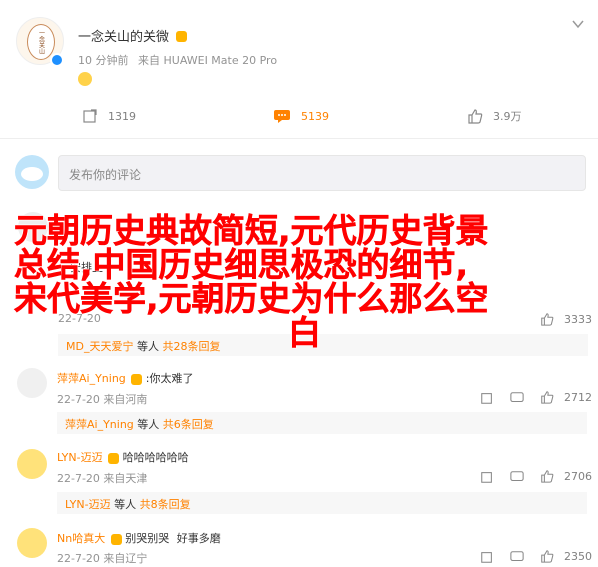  I want to click on comment-4-avatar, so click(32, 543).